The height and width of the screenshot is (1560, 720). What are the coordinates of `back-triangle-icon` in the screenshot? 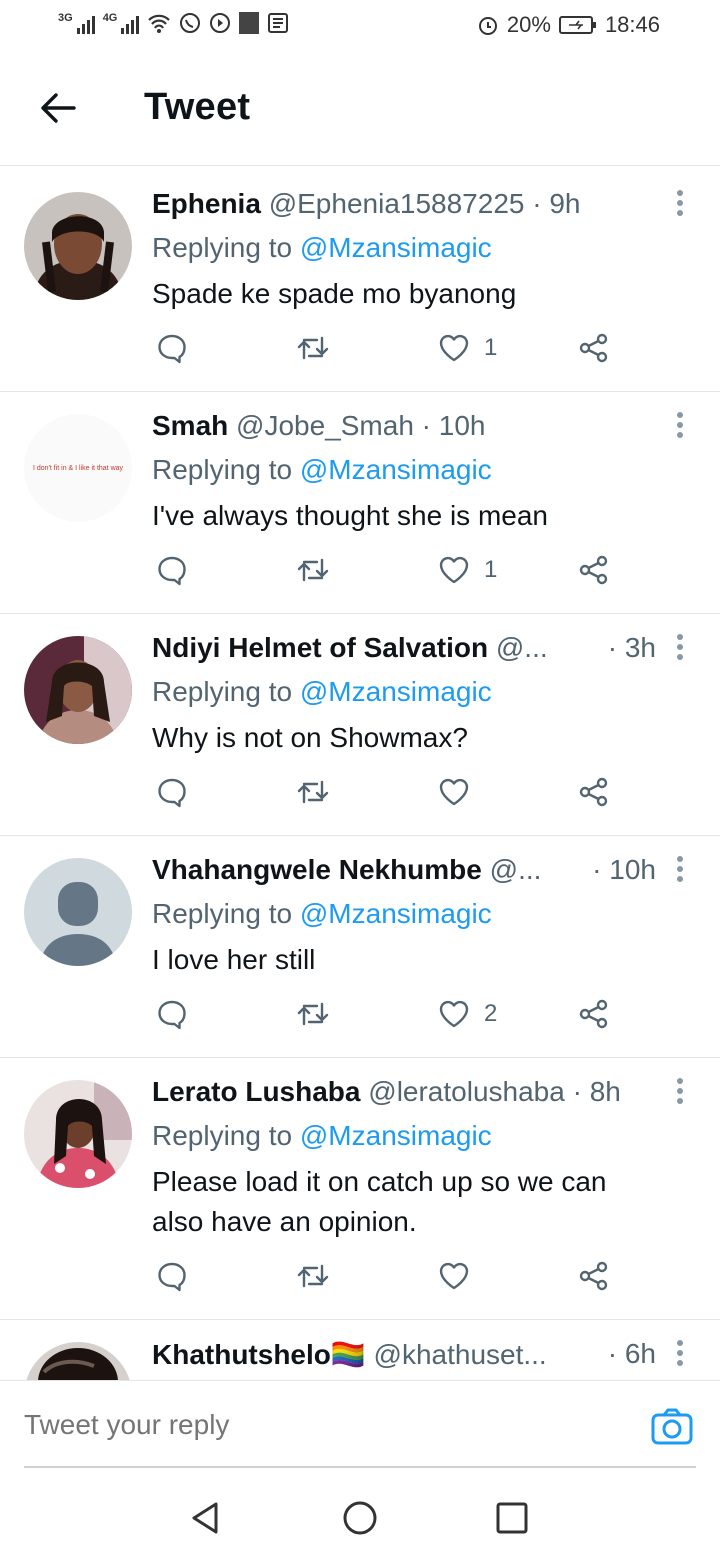 It's located at (206, 1518).